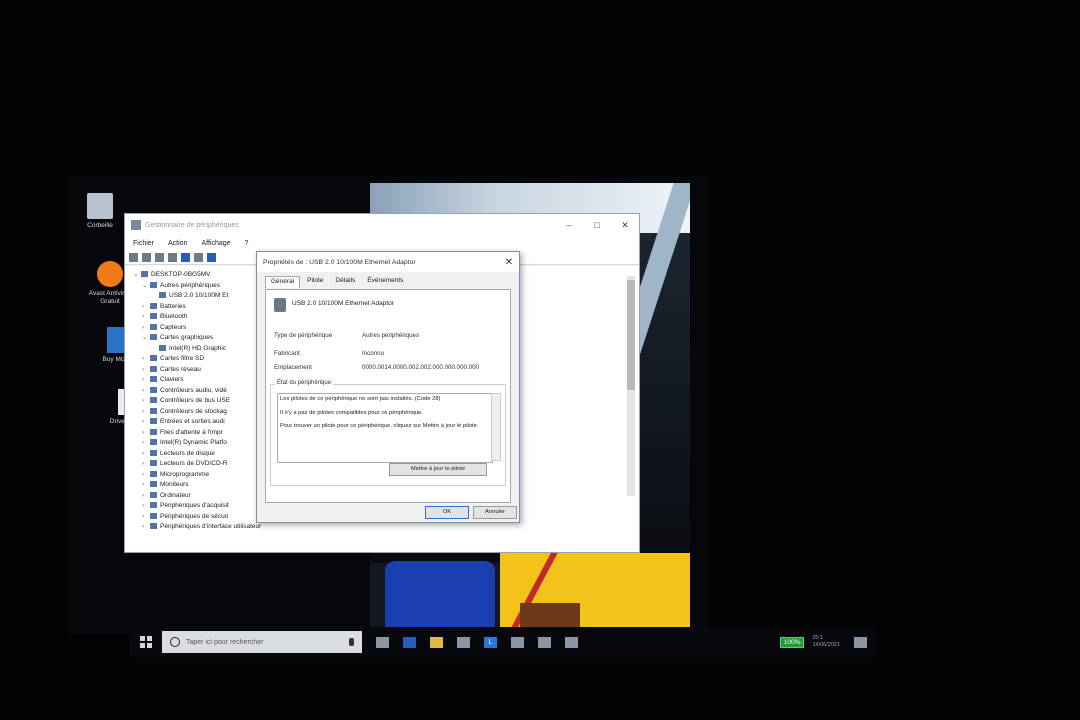 This screenshot has width=1080, height=720. What do you see at coordinates (197, 307) in the screenshot?
I see `tree-node: › Batteries` at bounding box center [197, 307].